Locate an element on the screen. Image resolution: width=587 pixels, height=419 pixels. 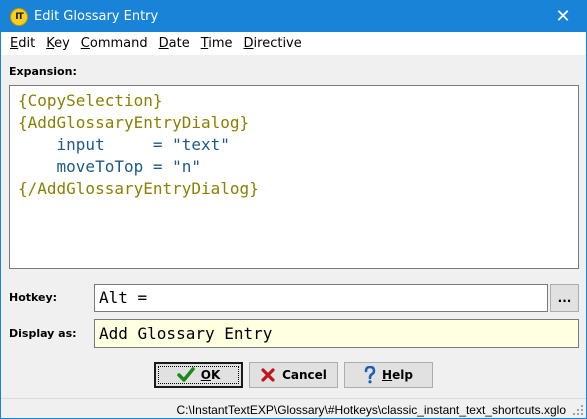
param-input-key: input is located at coordinates (85, 144).